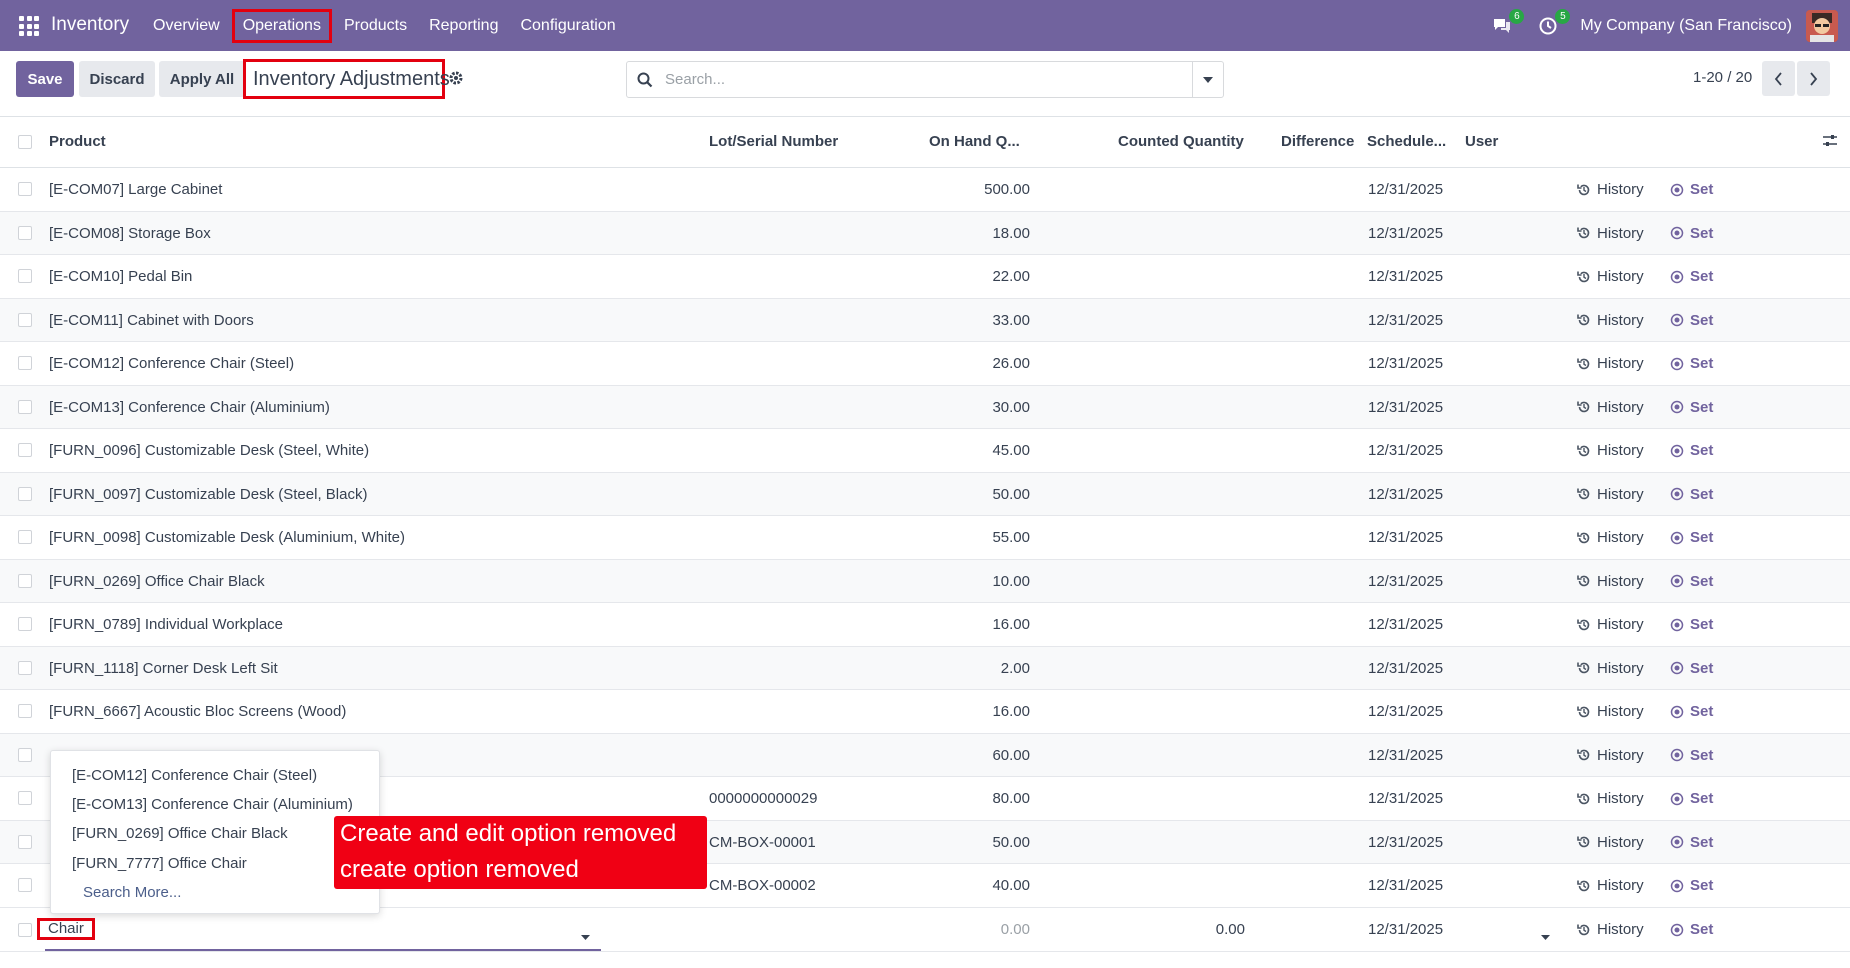 The image size is (1850, 968). What do you see at coordinates (1481, 142) in the screenshot?
I see `column-user: User` at bounding box center [1481, 142].